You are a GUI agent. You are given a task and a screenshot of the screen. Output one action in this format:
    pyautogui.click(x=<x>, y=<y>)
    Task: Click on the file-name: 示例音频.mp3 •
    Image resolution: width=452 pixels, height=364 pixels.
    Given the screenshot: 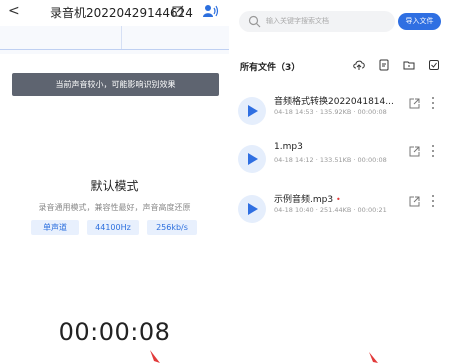 What is the action you would take?
    pyautogui.click(x=307, y=200)
    